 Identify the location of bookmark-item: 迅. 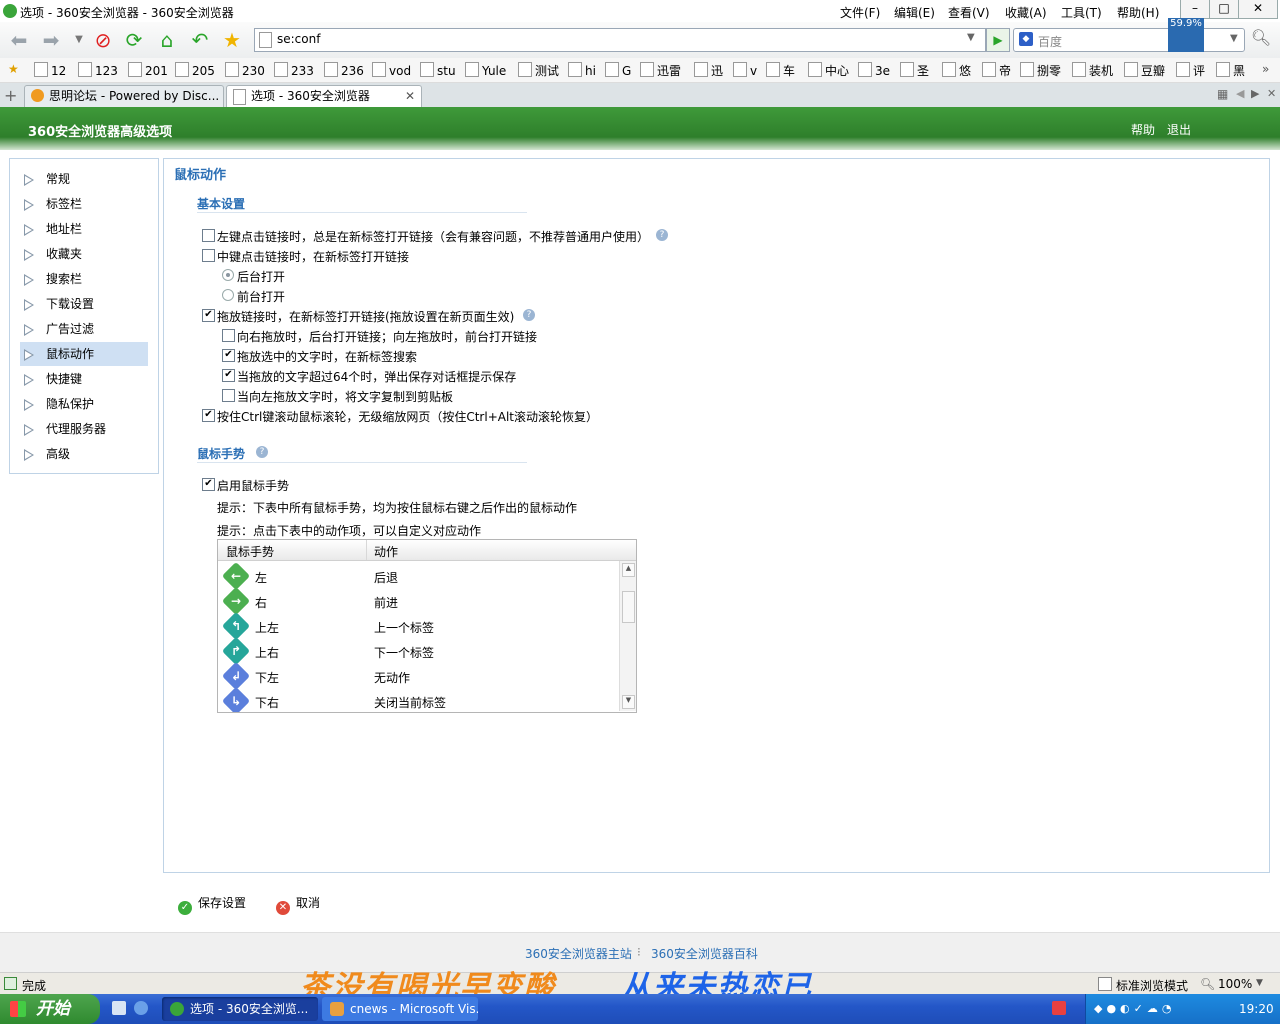
(708, 70).